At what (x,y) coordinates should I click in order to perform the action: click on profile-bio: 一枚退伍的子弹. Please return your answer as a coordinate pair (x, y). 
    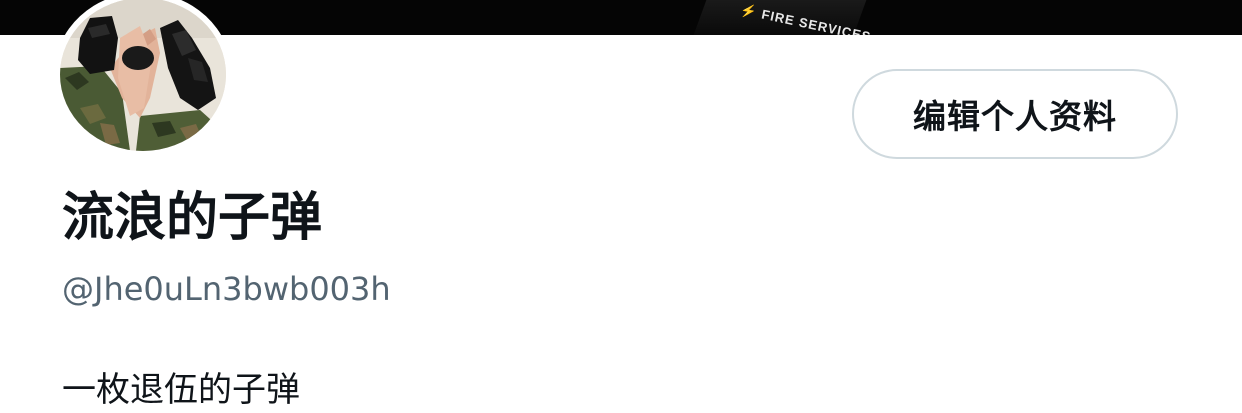
    Looking at the image, I should click on (181, 390).